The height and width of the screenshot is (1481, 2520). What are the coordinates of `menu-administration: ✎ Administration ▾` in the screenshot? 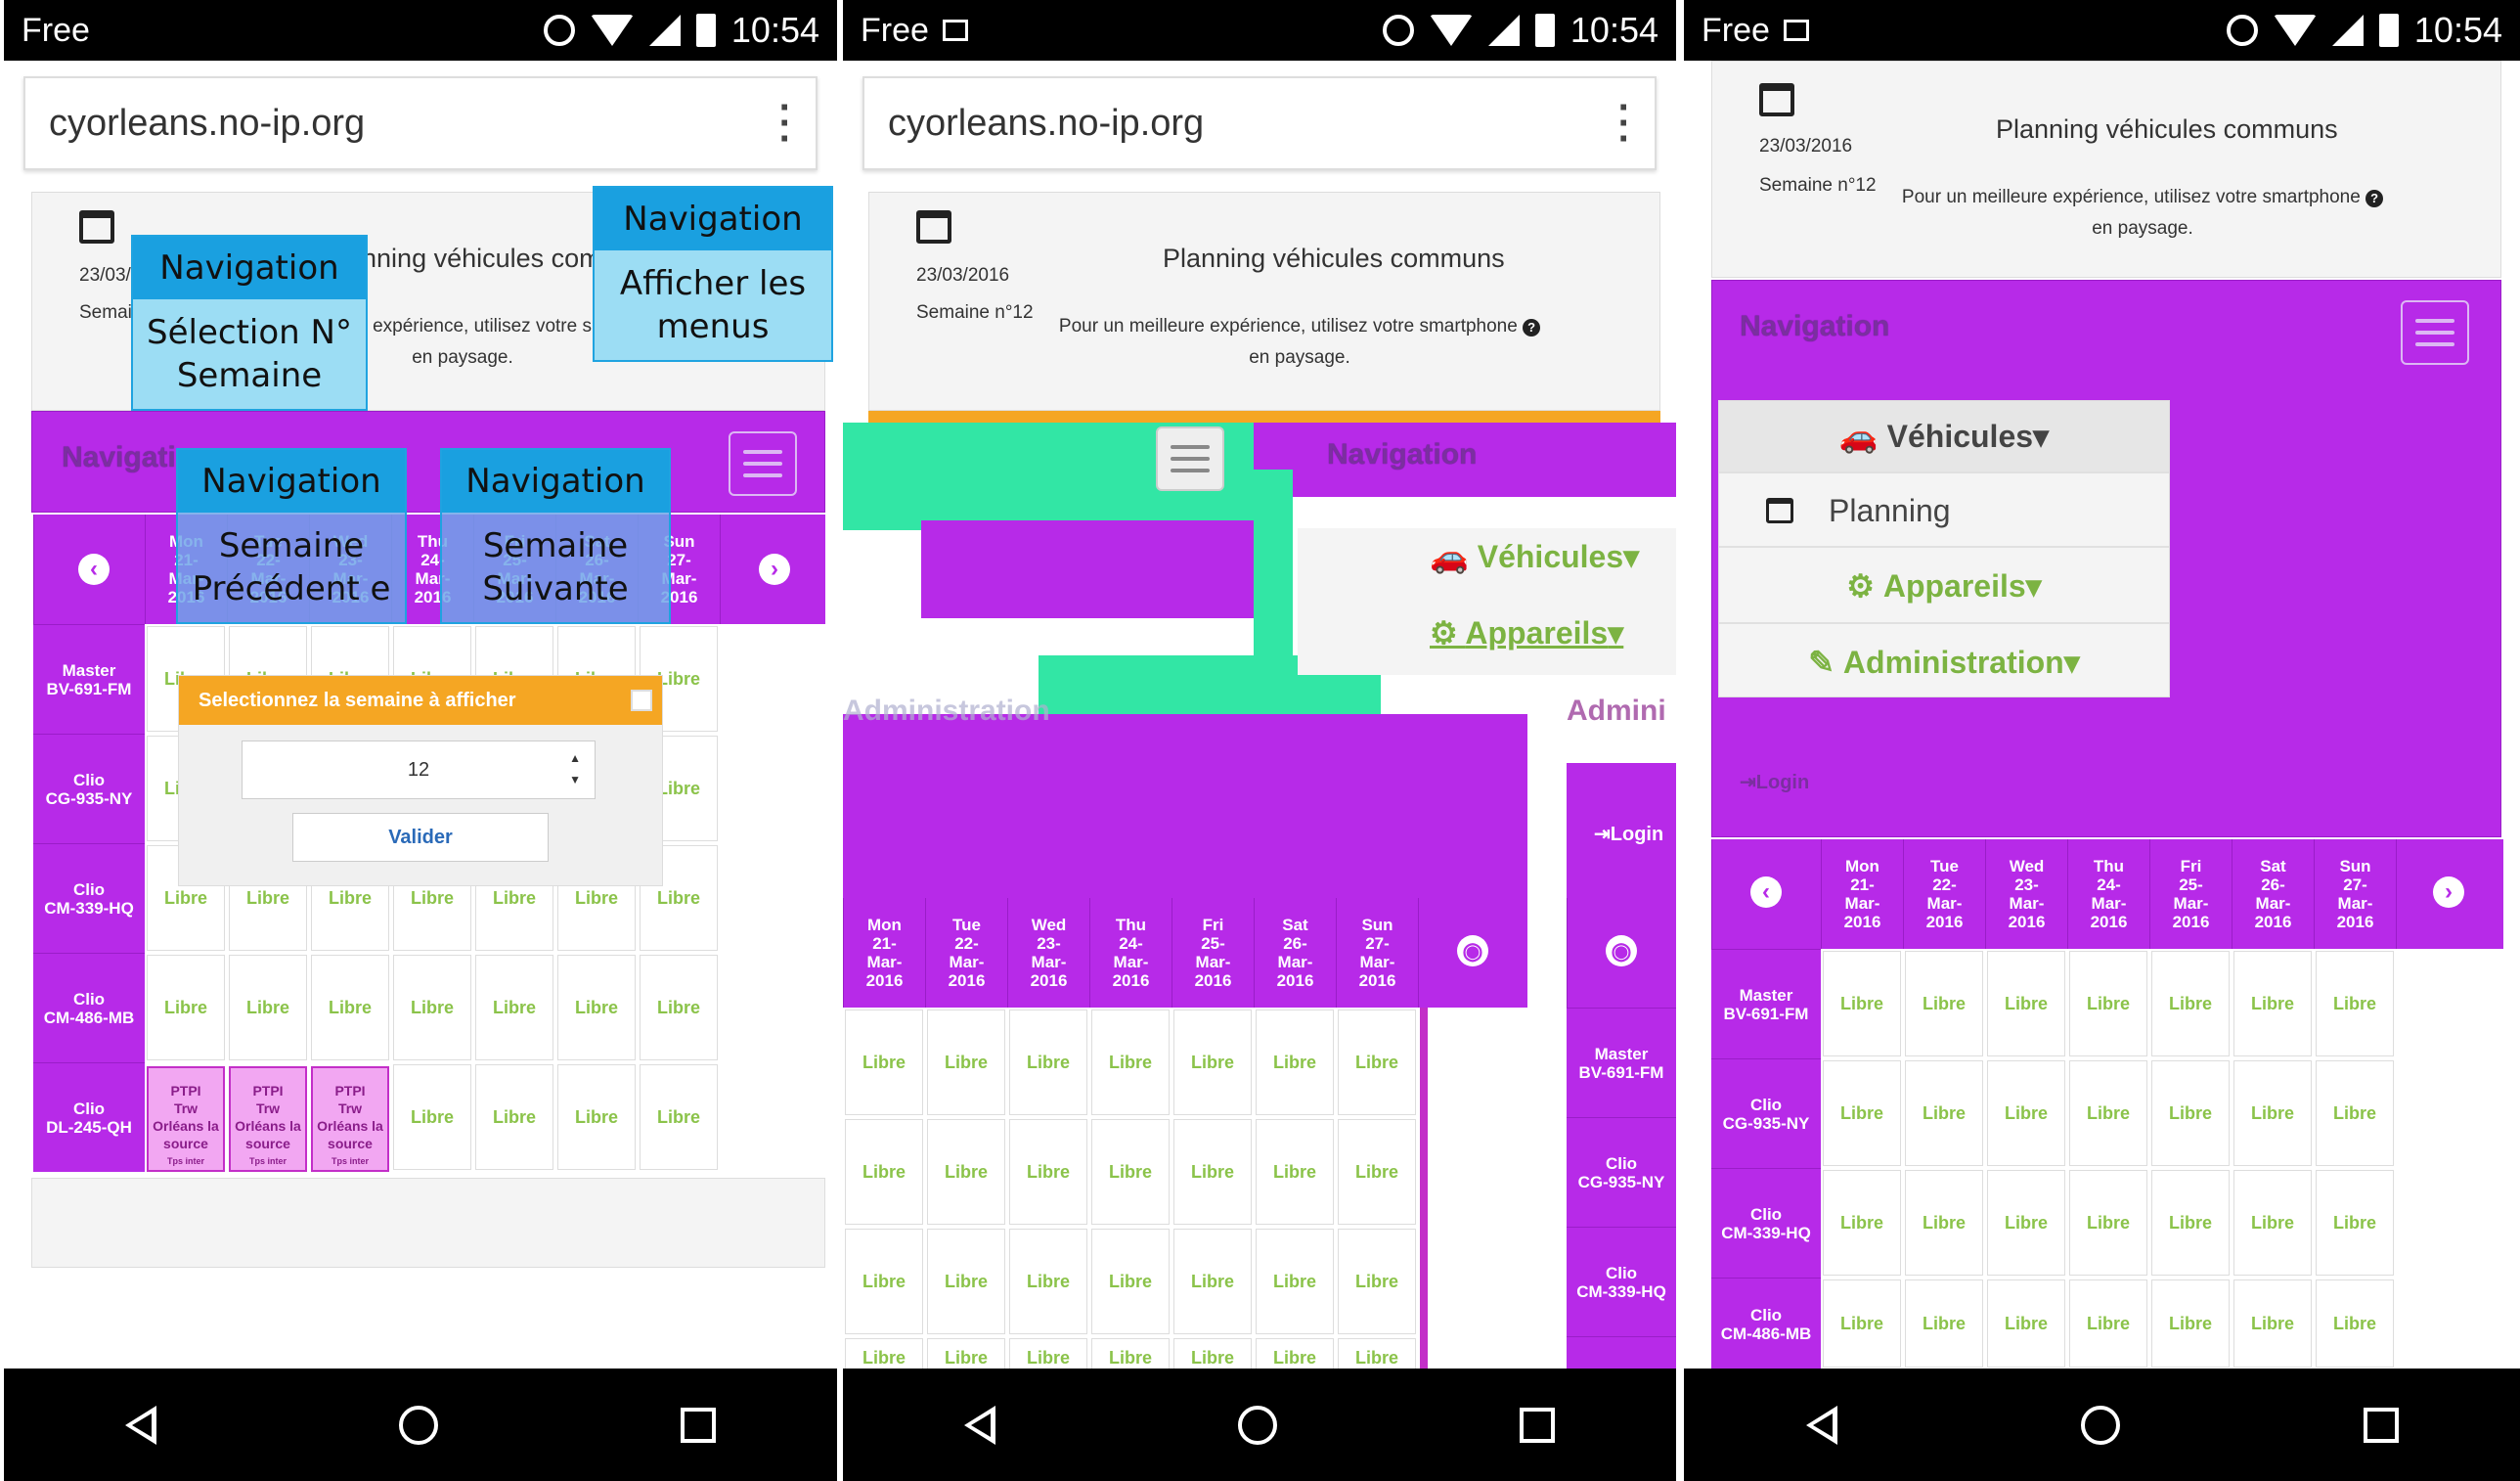 It's located at (1944, 662).